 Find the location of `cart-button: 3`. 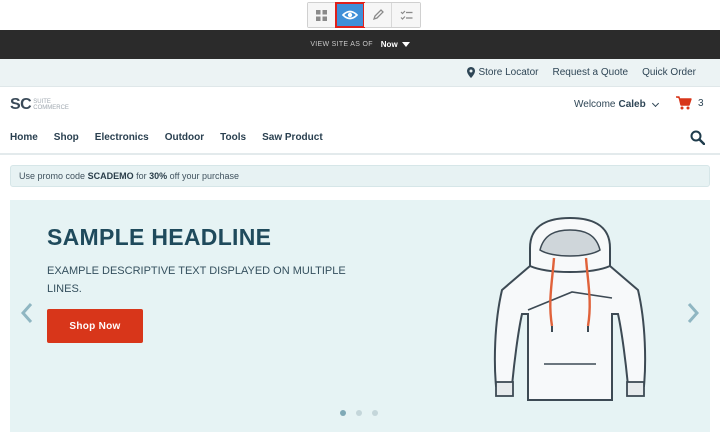

cart-button: 3 is located at coordinates (690, 103).